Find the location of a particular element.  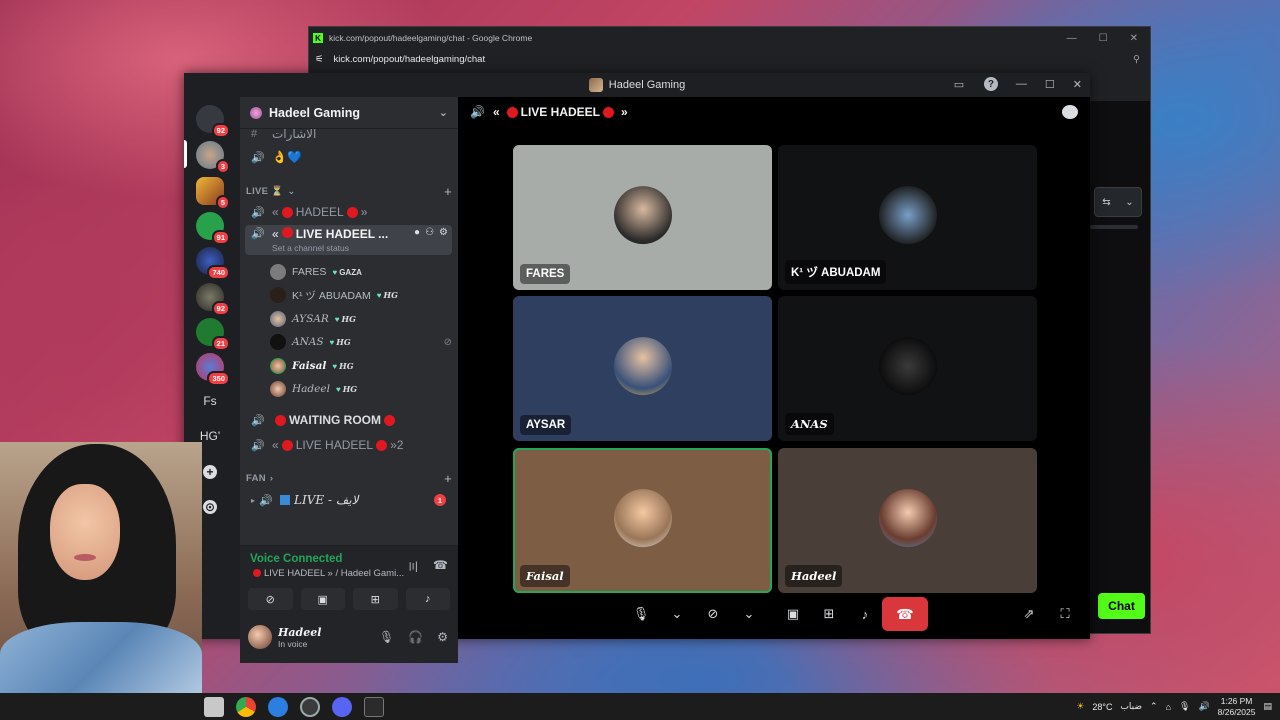

voice-user: ANAS ♥ HG ⊘ is located at coordinates (361, 342).